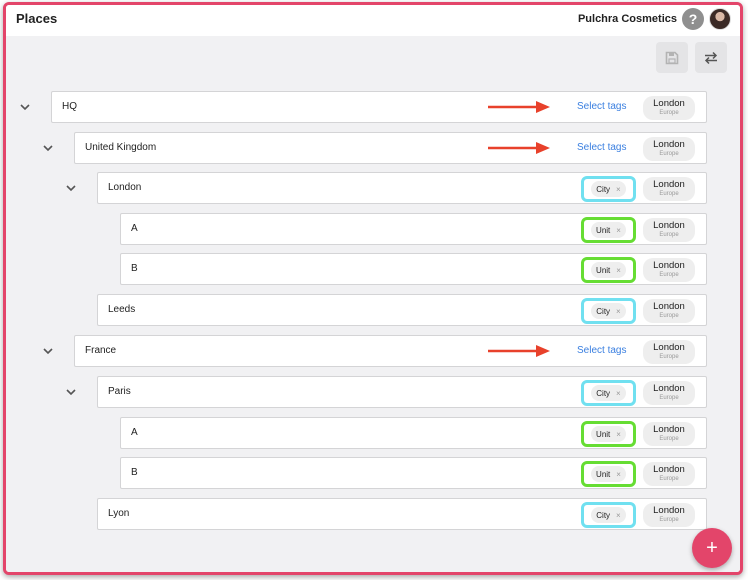 The image size is (748, 580). I want to click on row-name: Leeds, so click(122, 309).